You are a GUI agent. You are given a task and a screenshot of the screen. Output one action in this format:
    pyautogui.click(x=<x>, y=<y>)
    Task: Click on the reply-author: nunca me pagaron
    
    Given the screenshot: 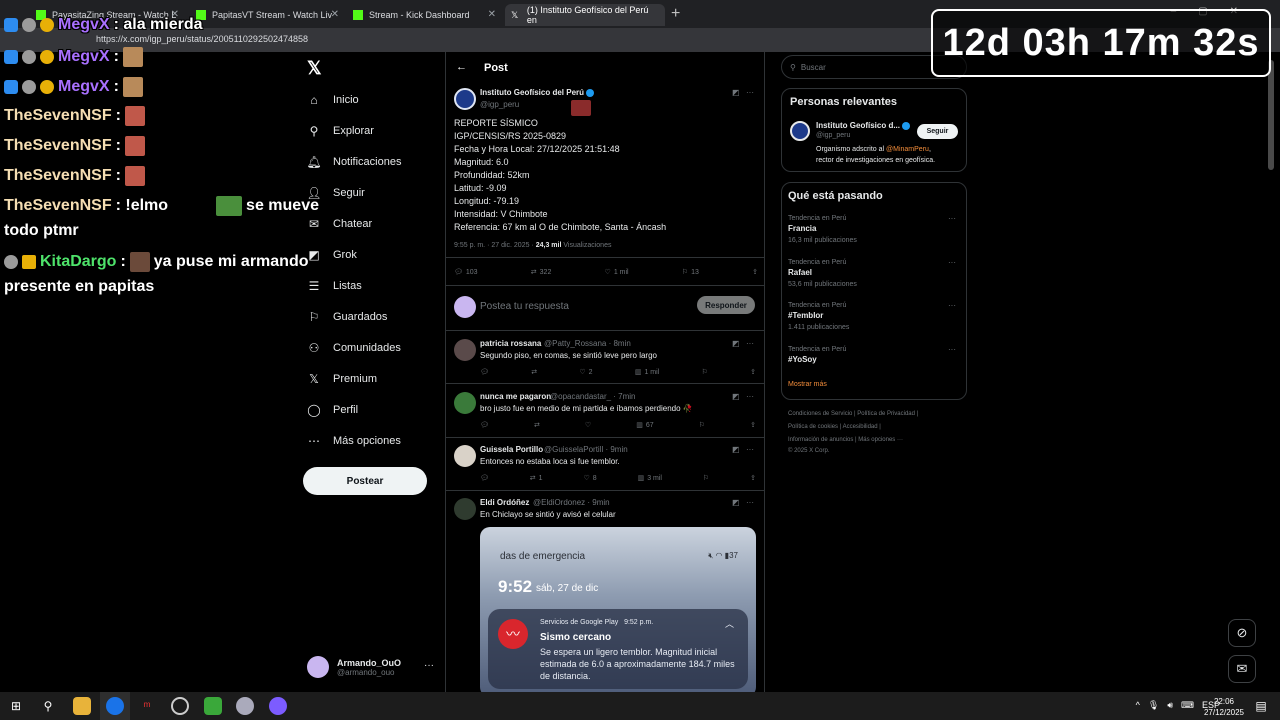 What is the action you would take?
    pyautogui.click(x=515, y=396)
    